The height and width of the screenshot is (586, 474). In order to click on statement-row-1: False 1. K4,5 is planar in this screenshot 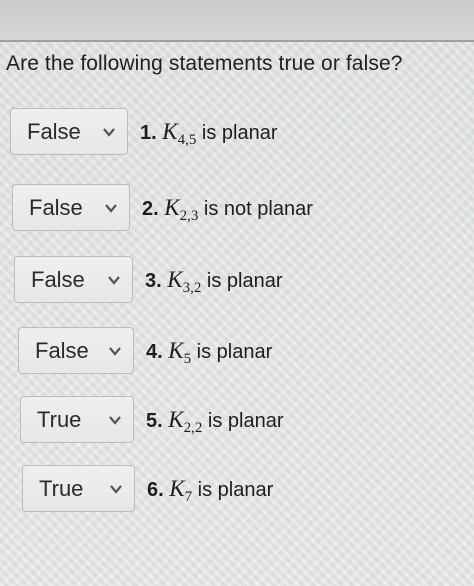, I will do `click(144, 131)`.